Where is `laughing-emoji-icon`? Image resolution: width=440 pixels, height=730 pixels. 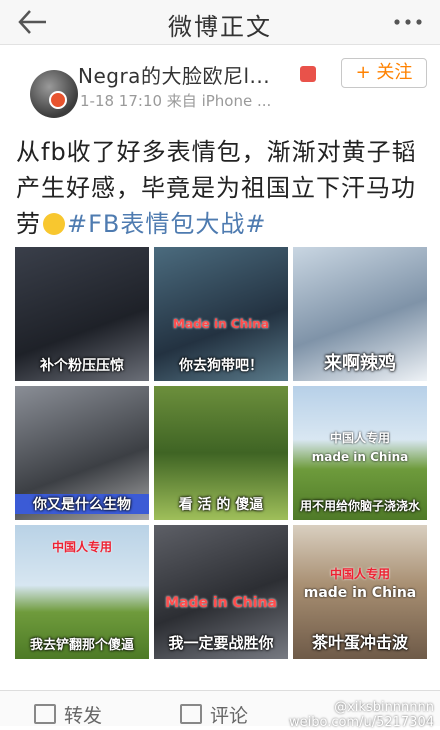
laughing-emoji-icon is located at coordinates (54, 224).